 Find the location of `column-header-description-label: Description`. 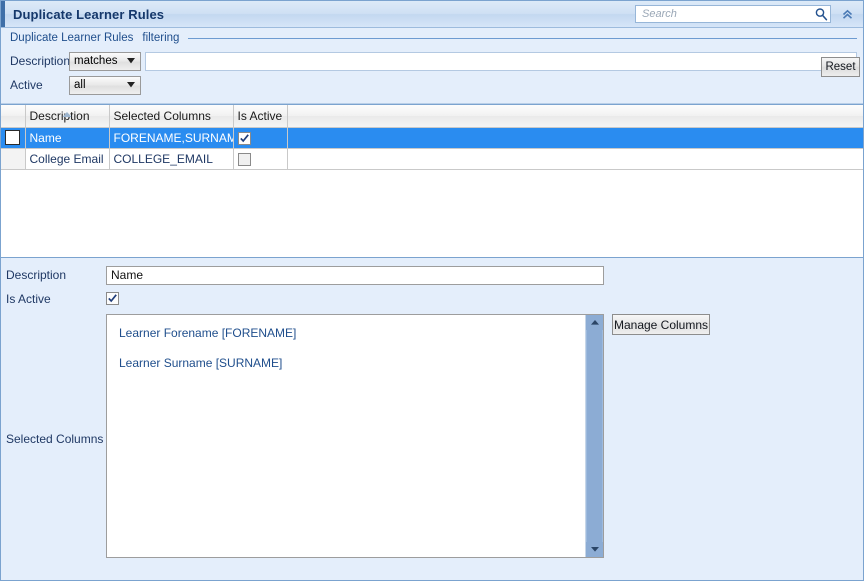

column-header-description-label: Description is located at coordinates (59, 115).